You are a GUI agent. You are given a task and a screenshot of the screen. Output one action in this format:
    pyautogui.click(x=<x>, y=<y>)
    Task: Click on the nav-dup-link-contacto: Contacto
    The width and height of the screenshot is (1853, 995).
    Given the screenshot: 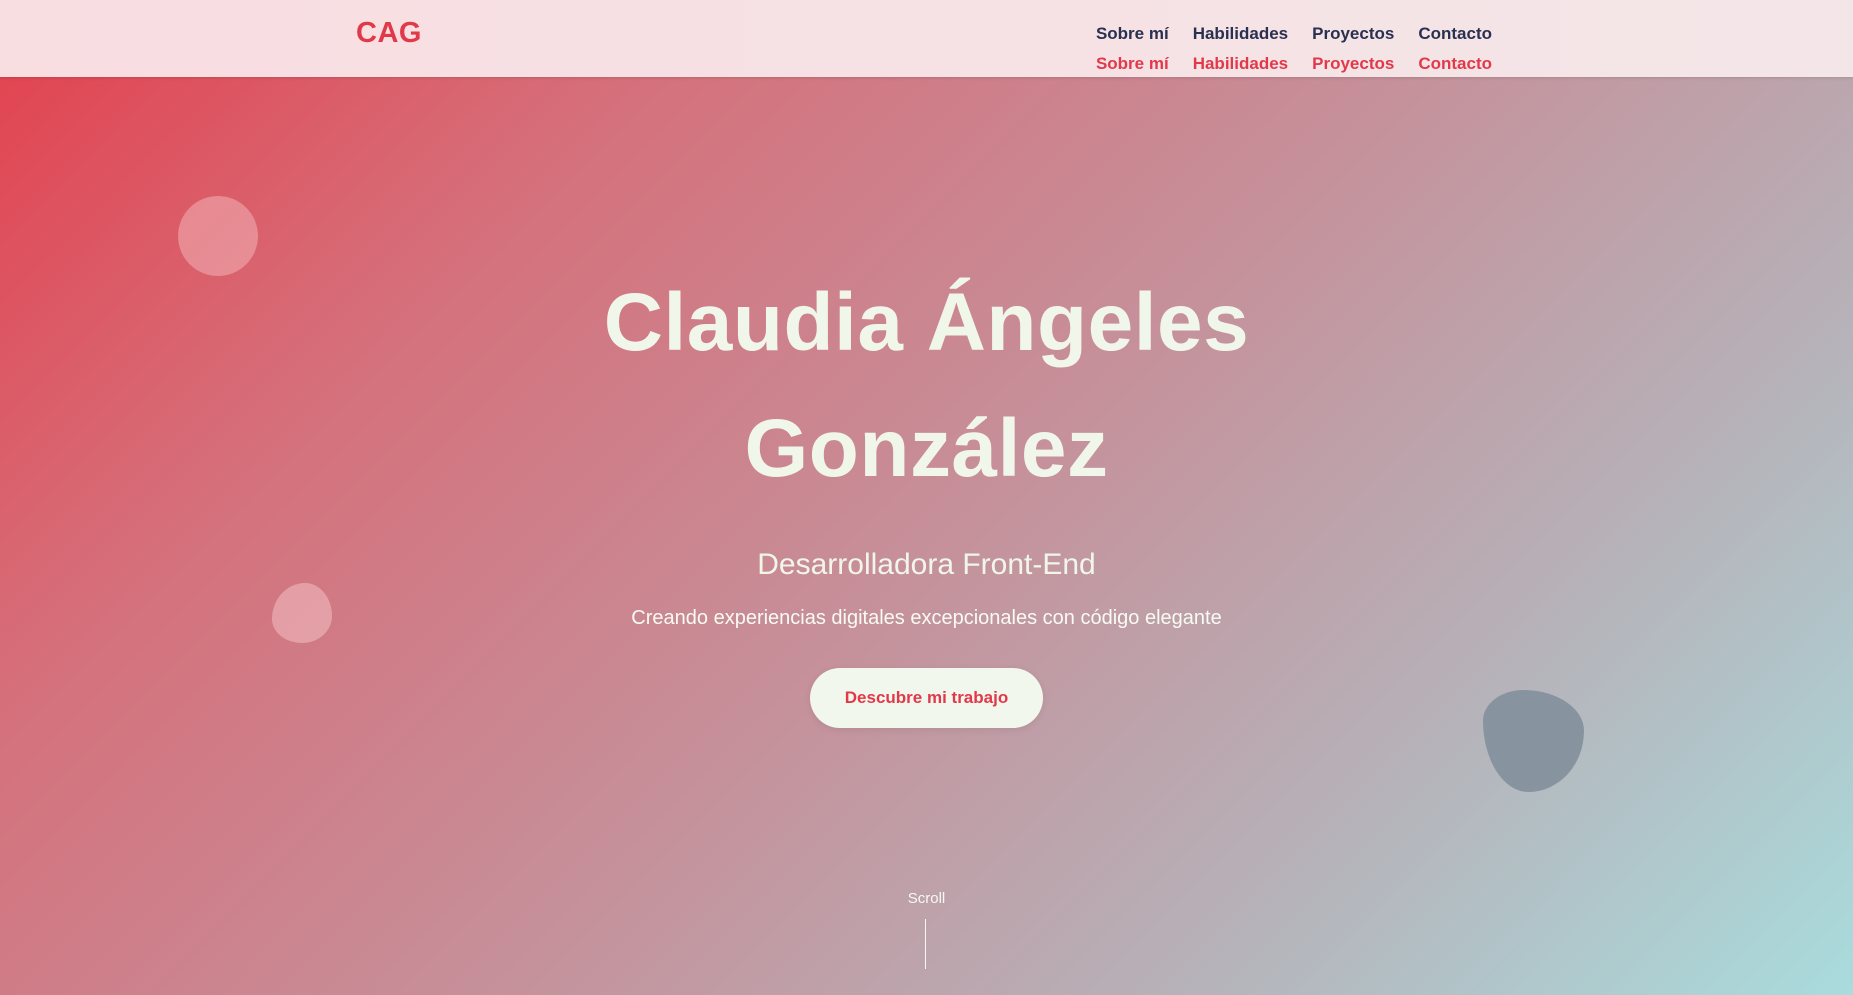 What is the action you would take?
    pyautogui.click(x=1455, y=64)
    